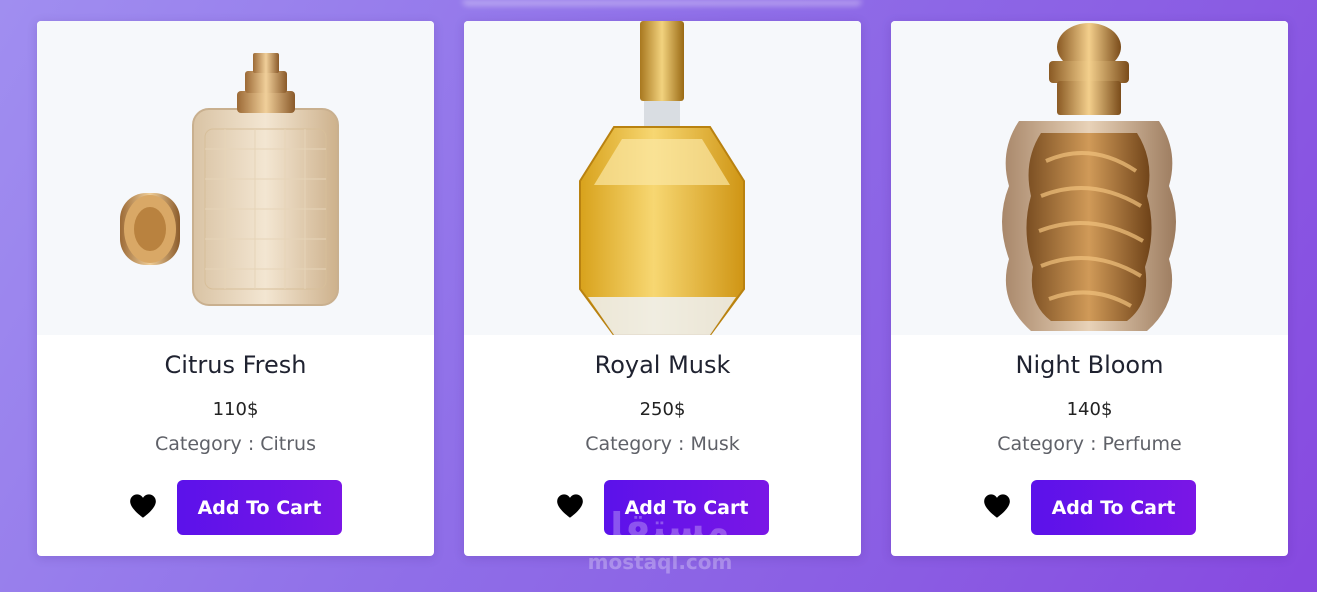 This screenshot has width=1317, height=592. What do you see at coordinates (1089, 444) in the screenshot?
I see `product-category: Category : Perfume` at bounding box center [1089, 444].